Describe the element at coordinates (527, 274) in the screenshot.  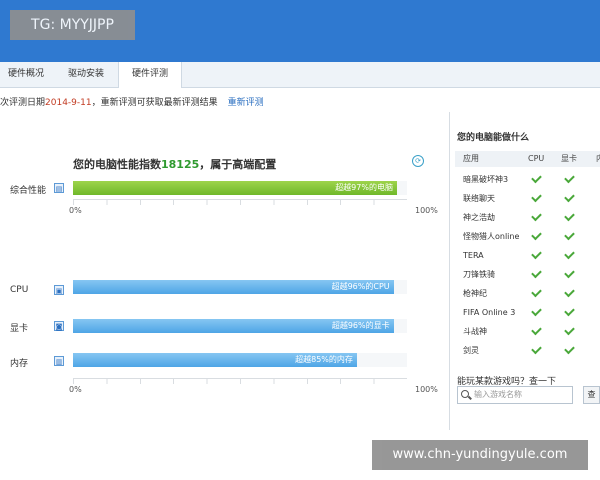
I see `game-row: 刀锋铁骑` at that location.